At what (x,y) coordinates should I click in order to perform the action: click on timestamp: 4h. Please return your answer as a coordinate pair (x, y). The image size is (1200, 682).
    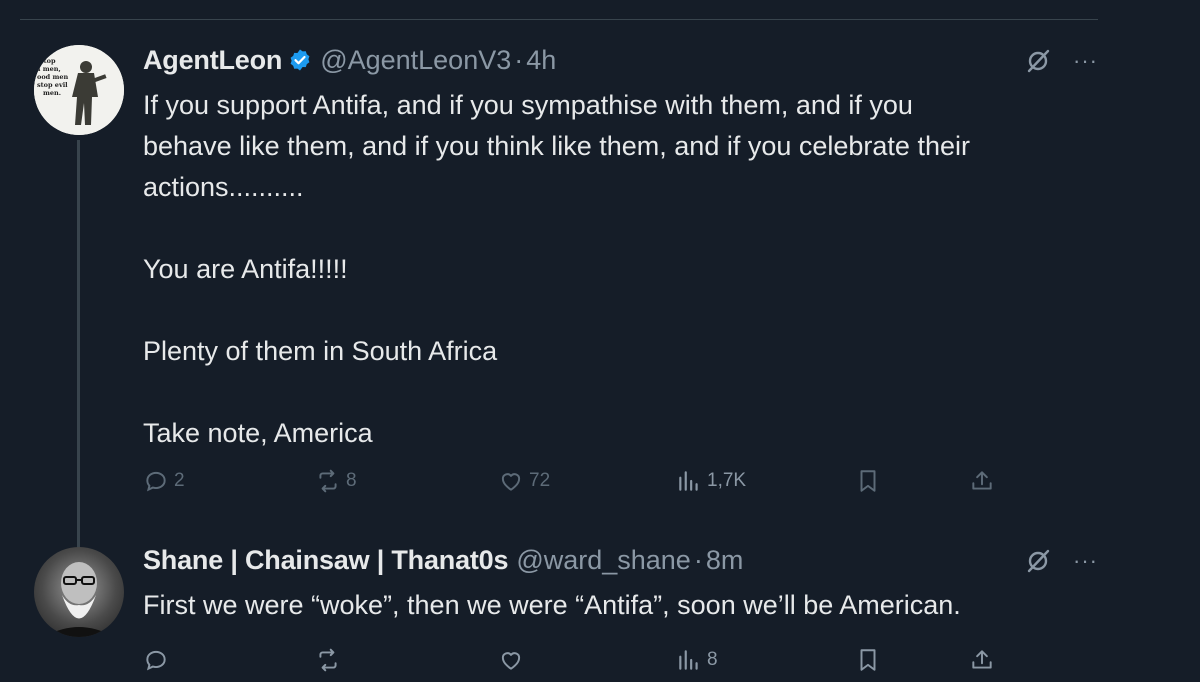
    Looking at the image, I should click on (541, 60).